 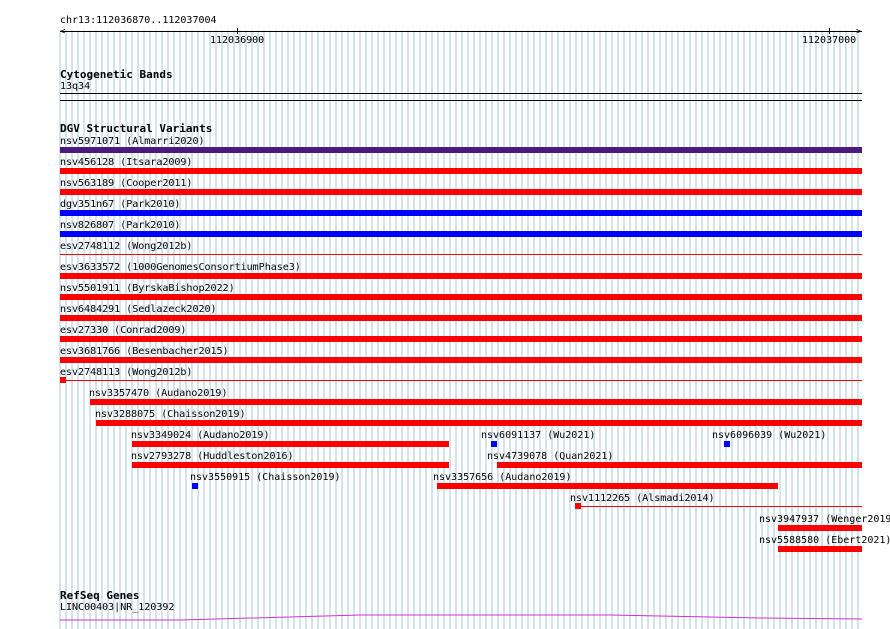 I want to click on ruler-axis, so click(x=461, y=31).